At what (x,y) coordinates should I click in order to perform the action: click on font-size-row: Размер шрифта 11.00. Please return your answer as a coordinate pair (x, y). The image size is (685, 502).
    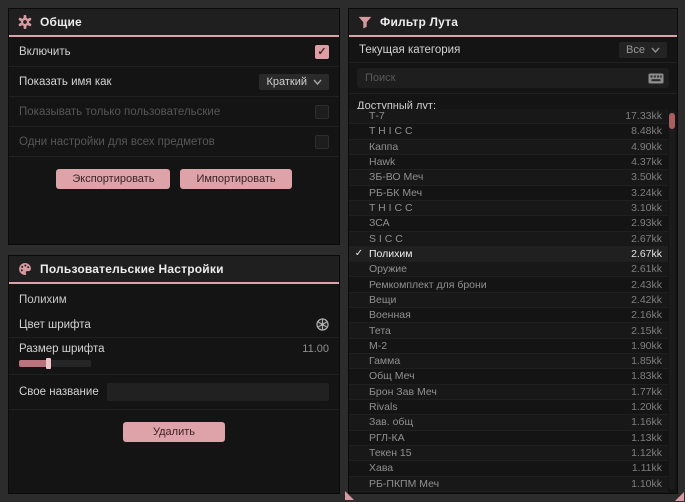
    Looking at the image, I should click on (174, 356).